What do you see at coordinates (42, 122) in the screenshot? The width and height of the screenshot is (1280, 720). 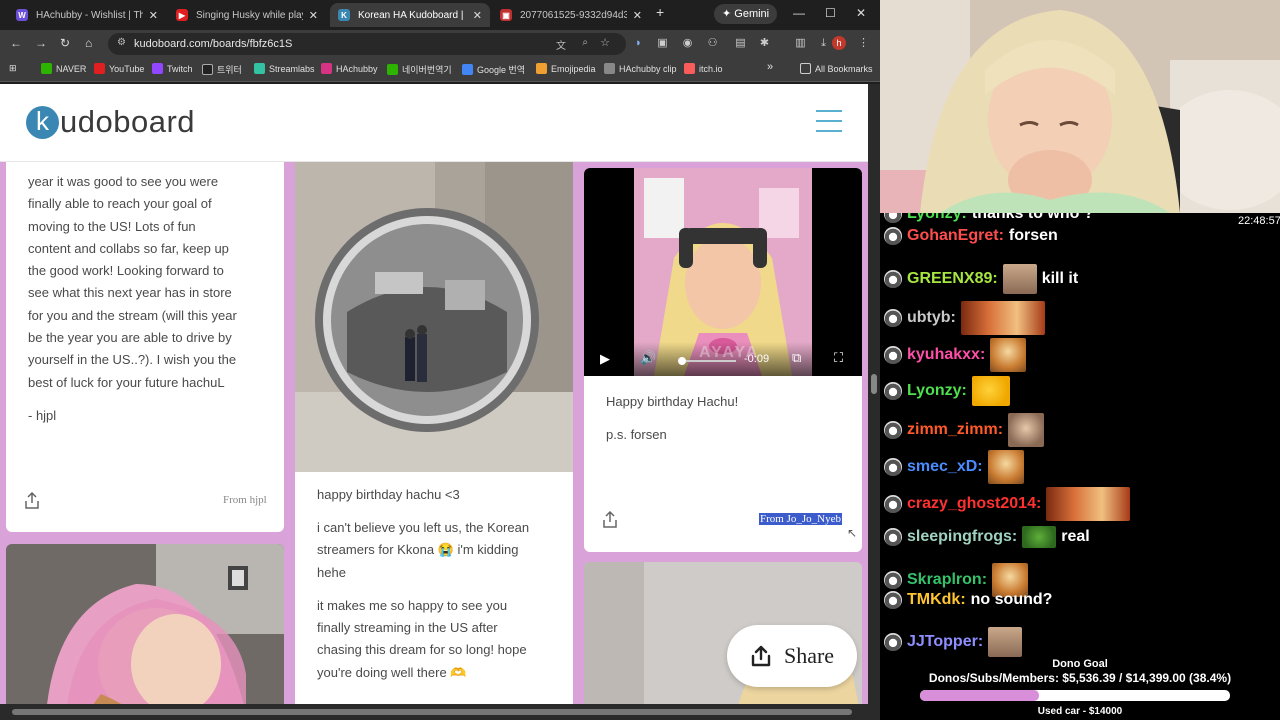 I see `kudoboard-logo-icon: k` at bounding box center [42, 122].